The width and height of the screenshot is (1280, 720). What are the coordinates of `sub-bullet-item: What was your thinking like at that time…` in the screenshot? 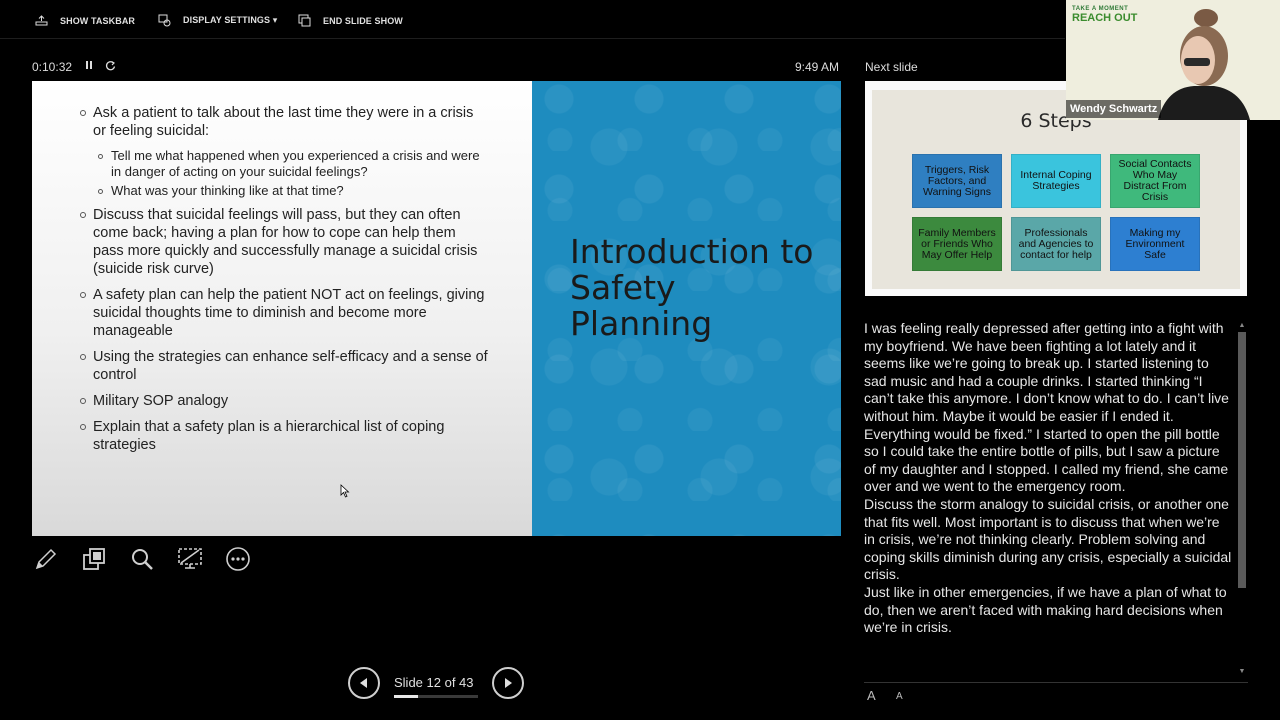 It's located at (294, 191).